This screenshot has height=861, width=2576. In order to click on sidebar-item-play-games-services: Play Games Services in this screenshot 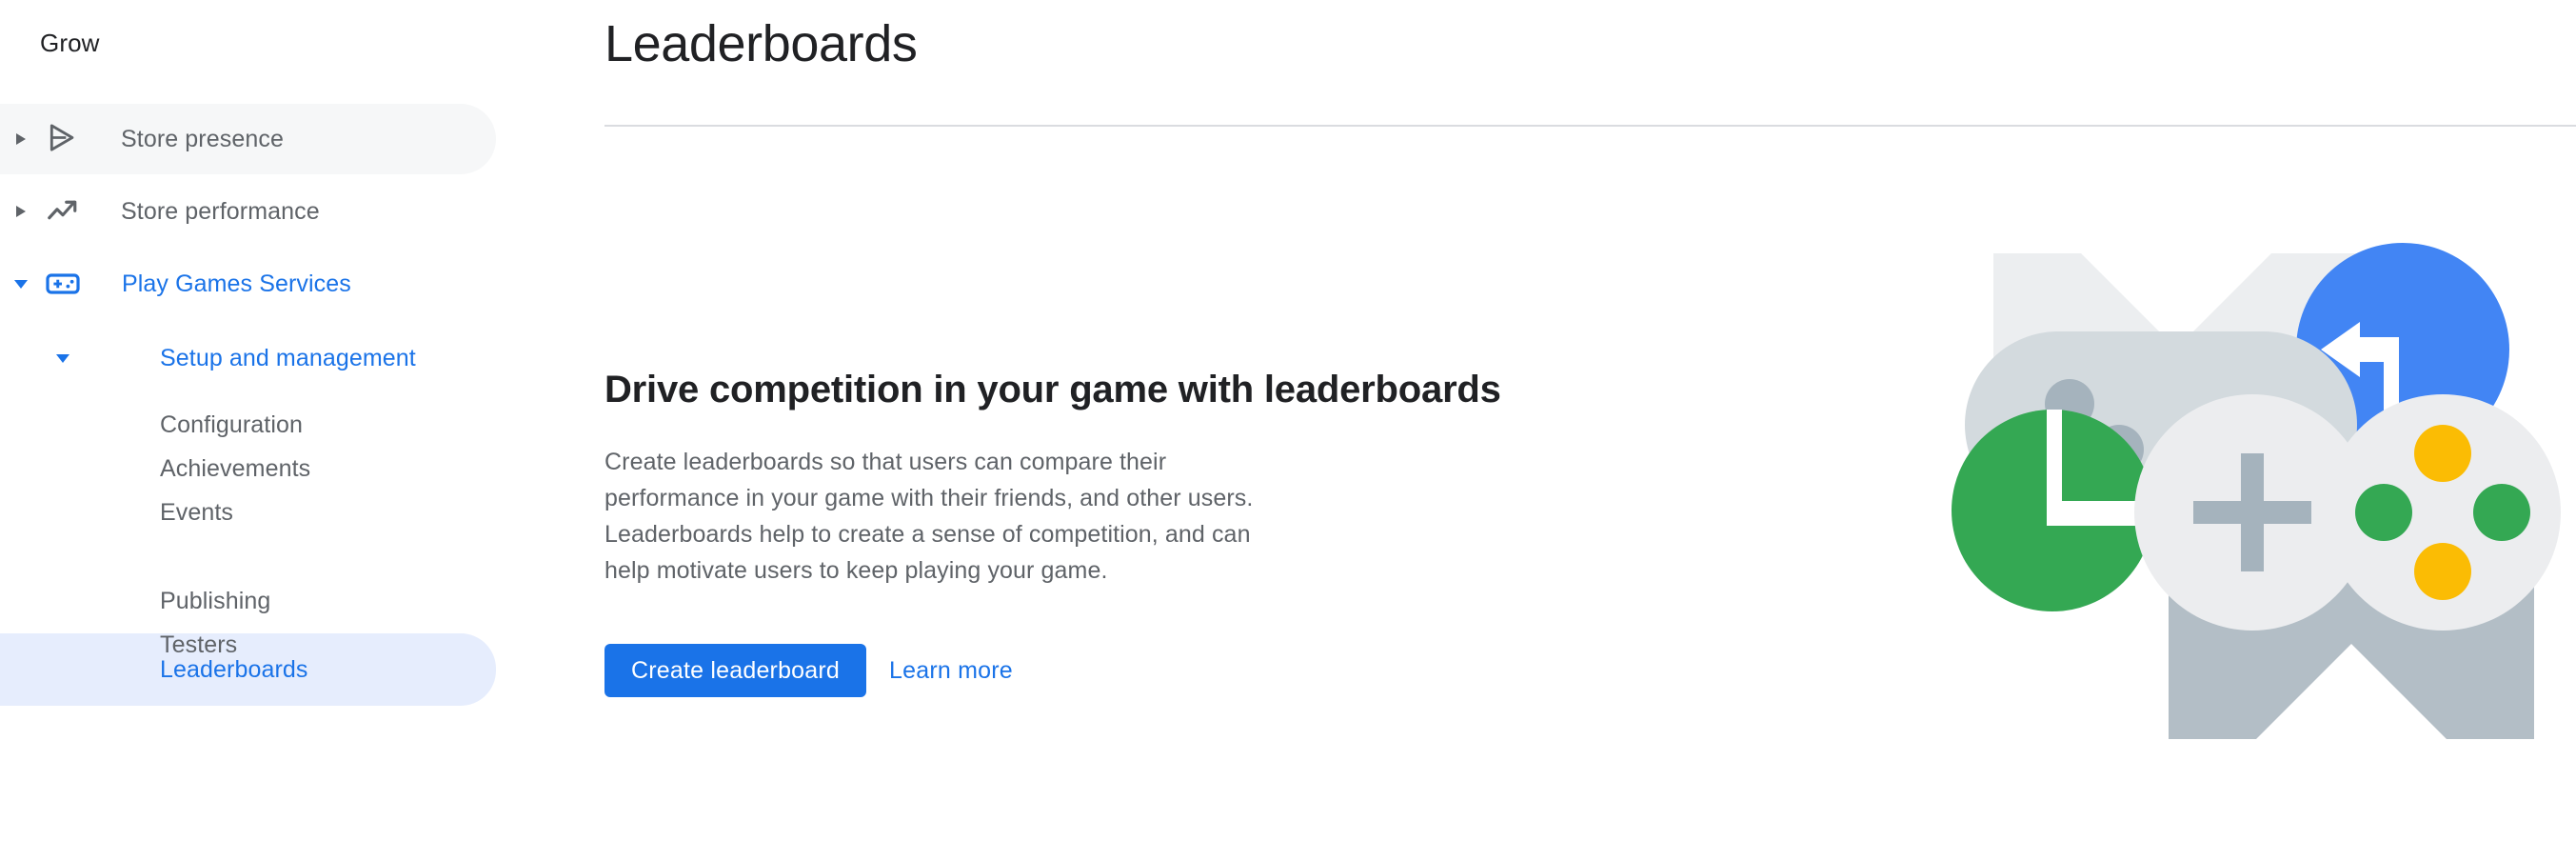, I will do `click(248, 284)`.